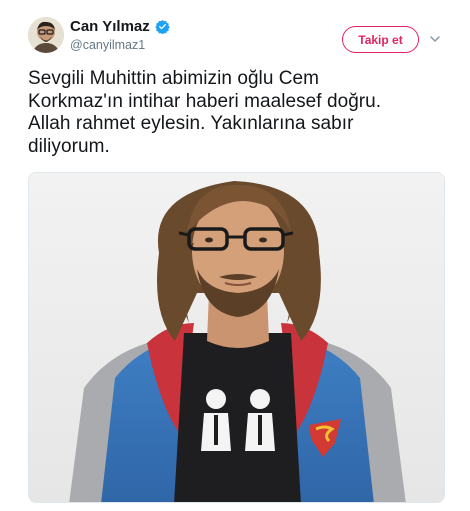 The height and width of the screenshot is (511, 470). I want to click on chevron-down-icon, so click(435, 39).